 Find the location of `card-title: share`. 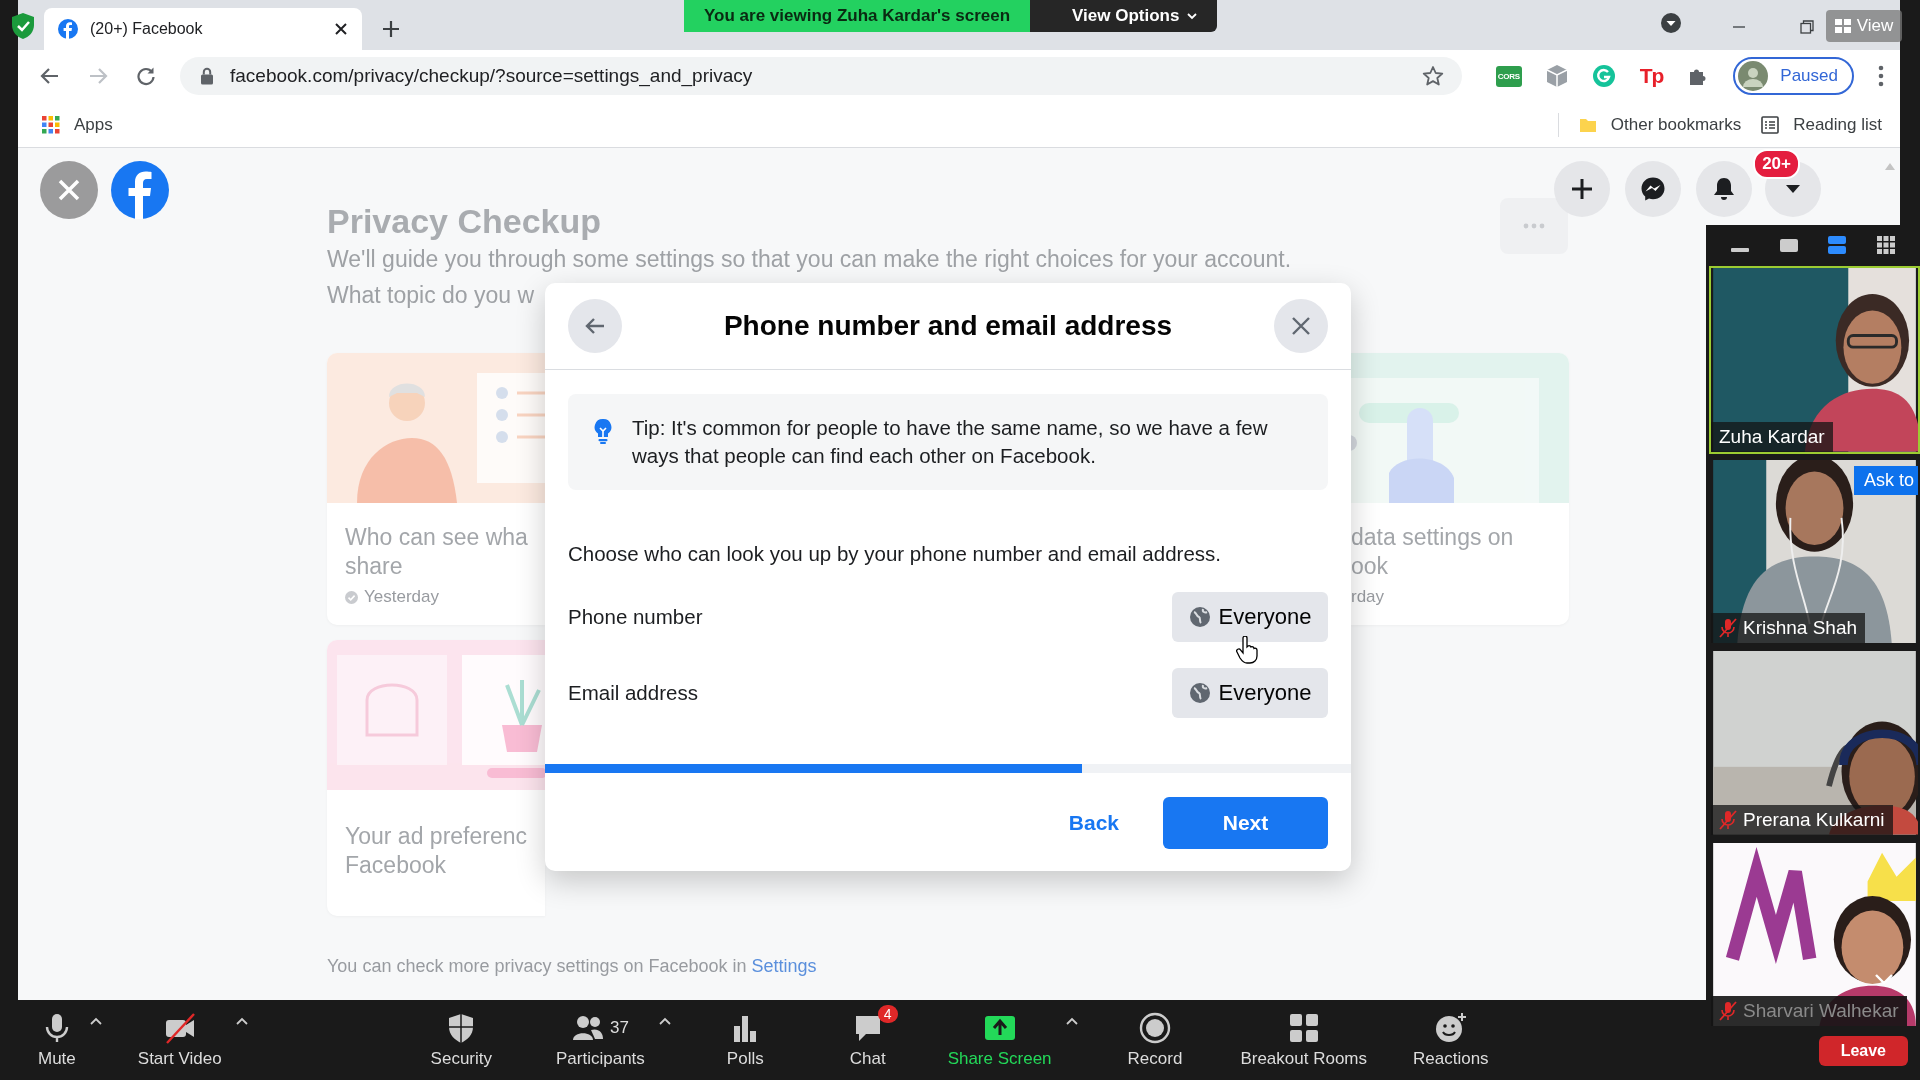

card-title: share is located at coordinates (374, 566).